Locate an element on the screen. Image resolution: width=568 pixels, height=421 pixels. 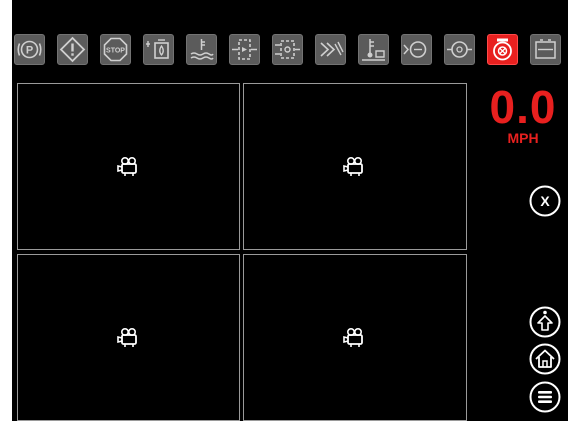
warning-tile is located at coordinates (72, 49).